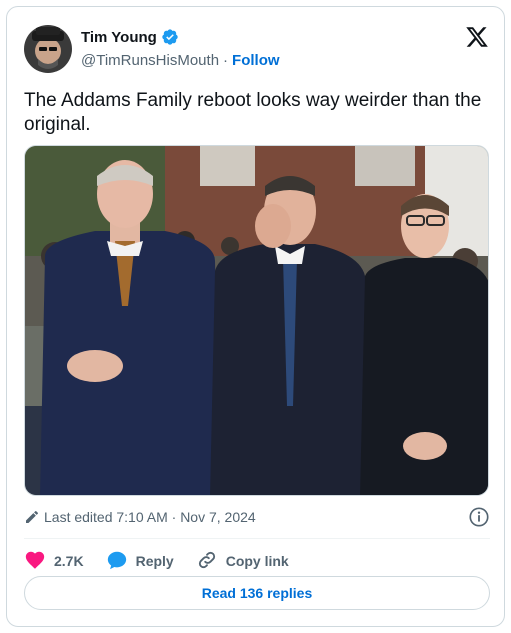 This screenshot has width=511, height=633. I want to click on author-handle-row: @TimRunsHisMouth · Follow, so click(180, 60).